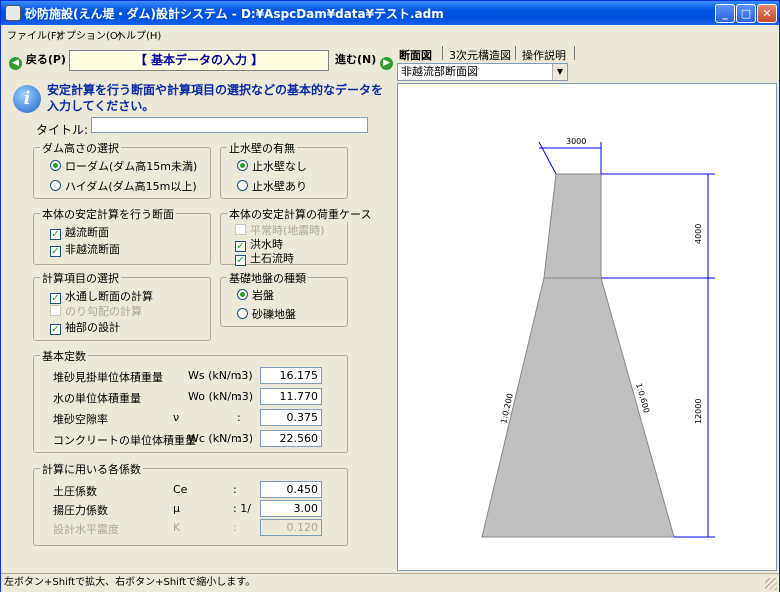 This screenshot has height=592, width=780. What do you see at coordinates (15, 63) in the screenshot?
I see `back-arrow-icon: ◀` at bounding box center [15, 63].